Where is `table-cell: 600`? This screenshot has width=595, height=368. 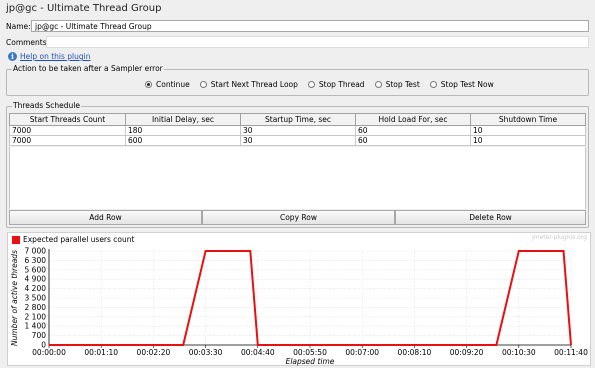
table-cell: 600 is located at coordinates (183, 140).